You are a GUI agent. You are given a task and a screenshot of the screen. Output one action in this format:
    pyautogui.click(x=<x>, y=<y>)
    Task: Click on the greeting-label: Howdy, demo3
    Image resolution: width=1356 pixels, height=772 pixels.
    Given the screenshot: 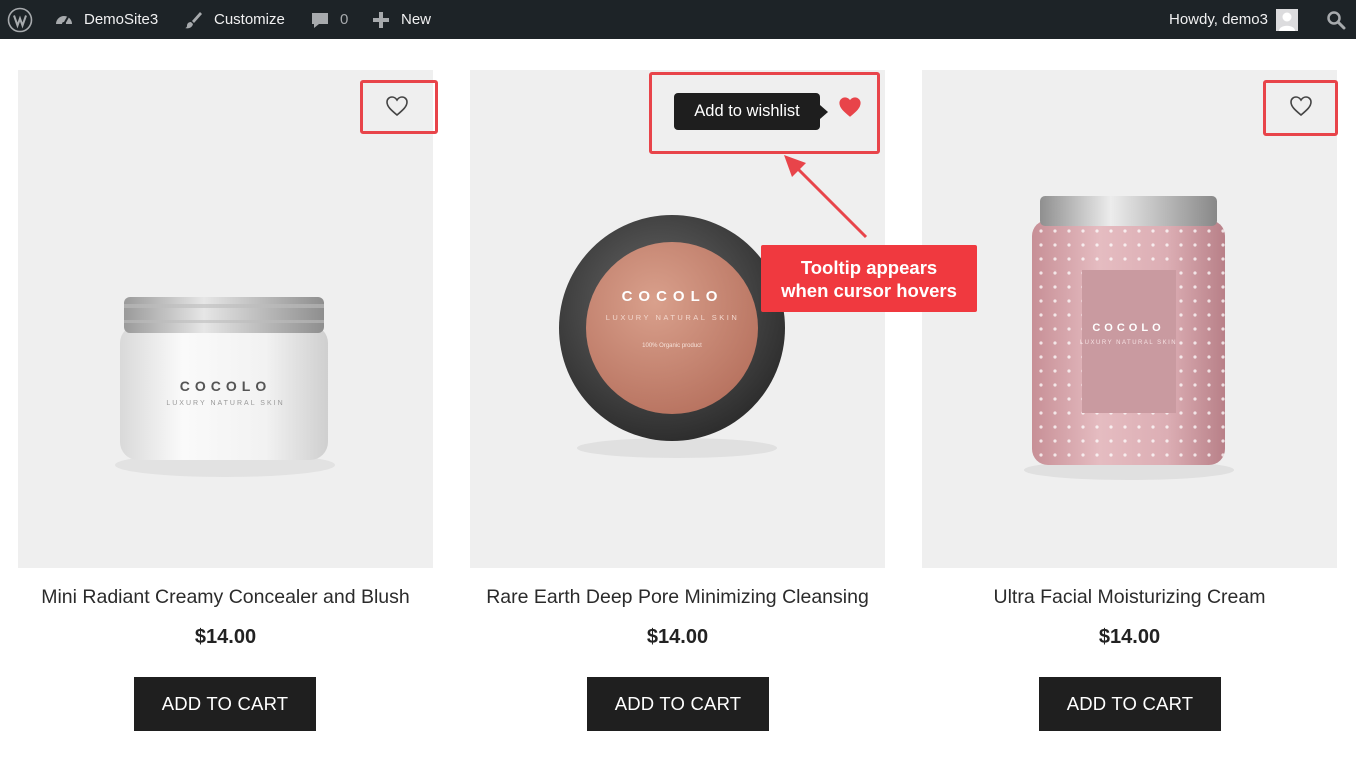 What is the action you would take?
    pyautogui.click(x=1218, y=19)
    